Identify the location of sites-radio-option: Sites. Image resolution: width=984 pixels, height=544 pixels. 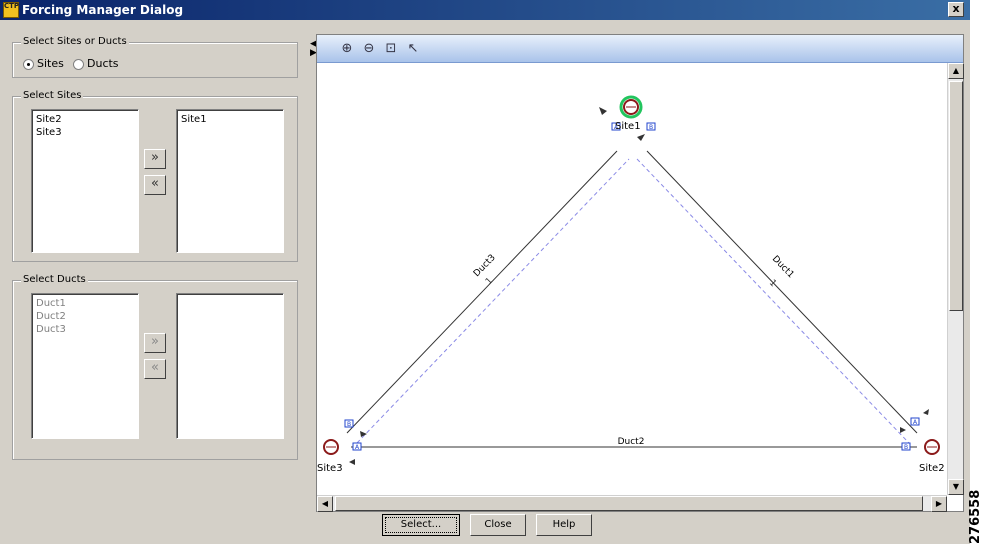
(43, 63).